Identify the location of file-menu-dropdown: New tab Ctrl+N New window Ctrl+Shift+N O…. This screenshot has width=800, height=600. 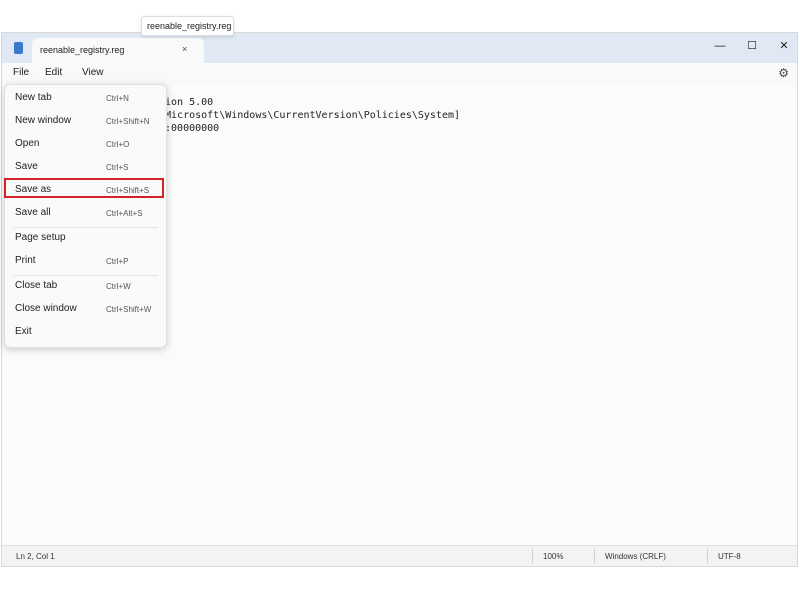
(85, 216).